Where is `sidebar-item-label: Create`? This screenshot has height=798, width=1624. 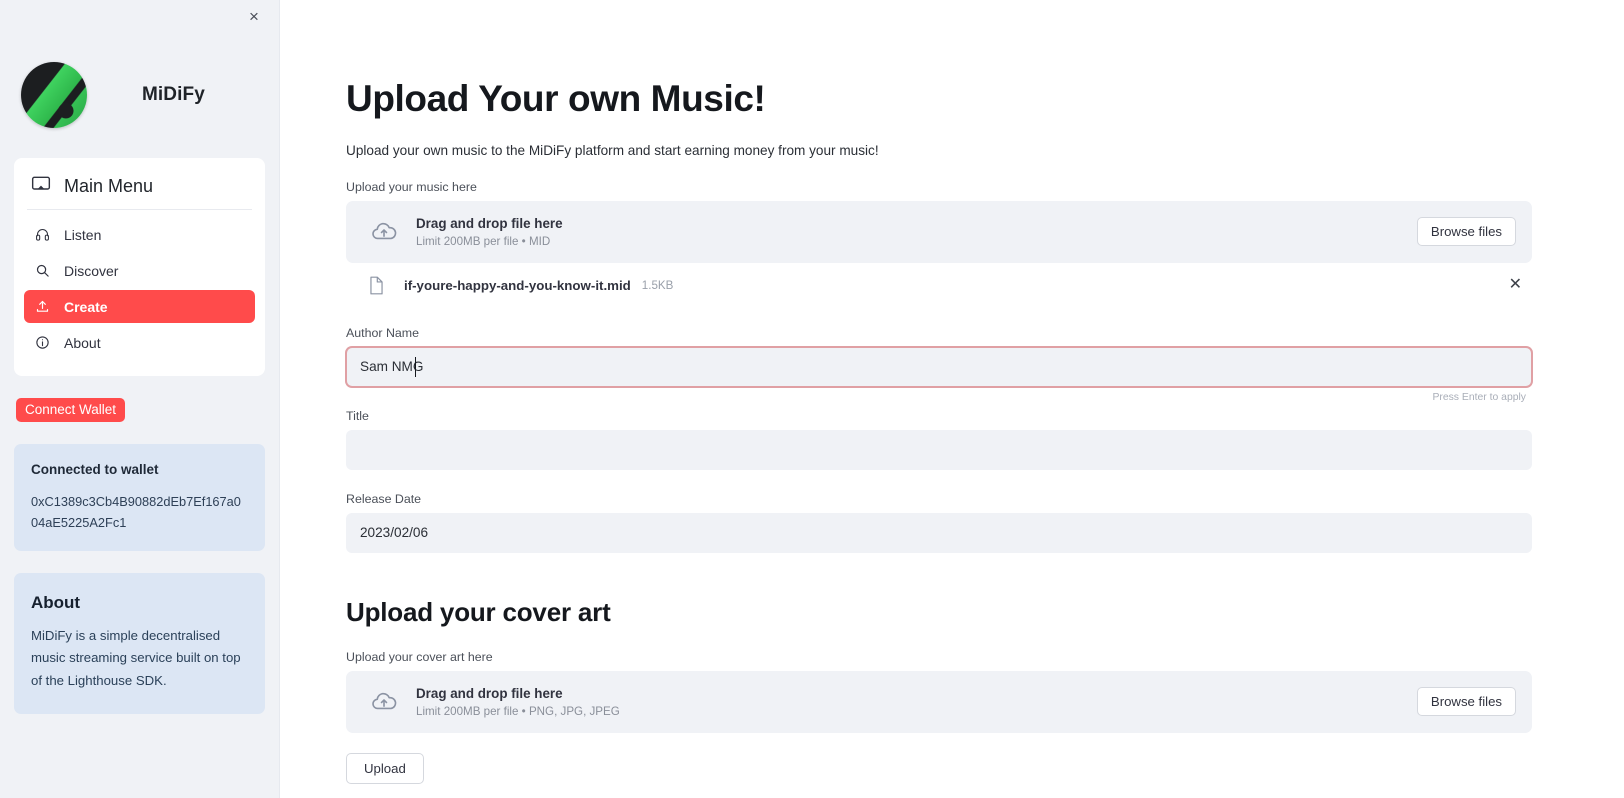
sidebar-item-label: Create is located at coordinates (86, 306).